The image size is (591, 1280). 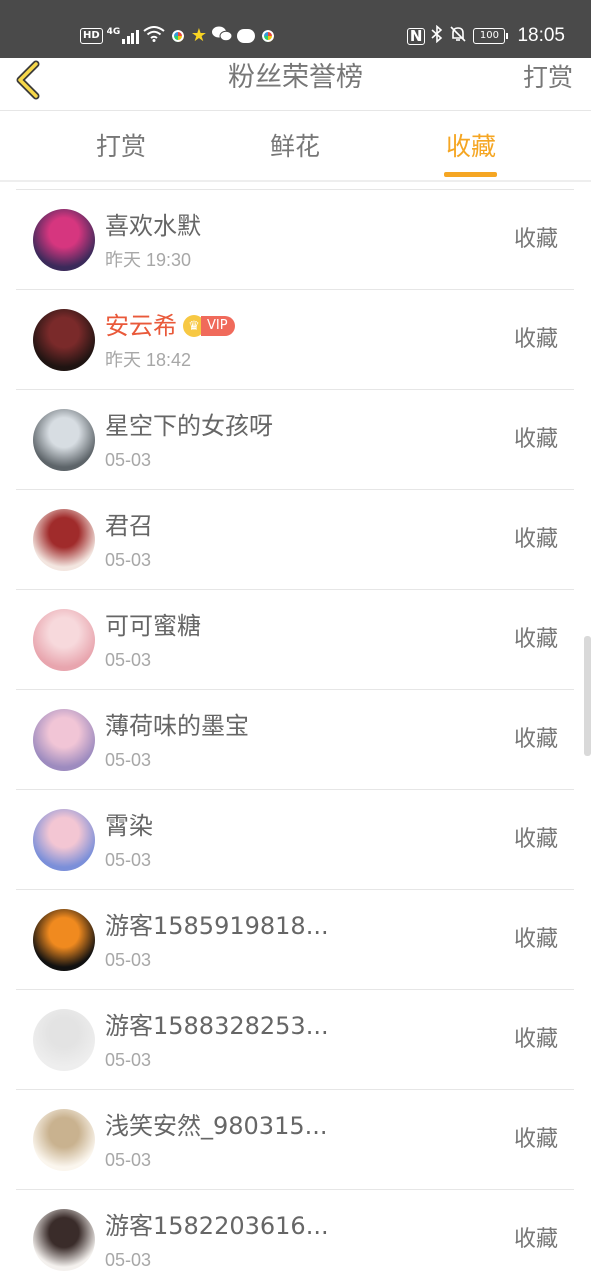 What do you see at coordinates (218, 326) in the screenshot?
I see `vip-badge: VIP` at bounding box center [218, 326].